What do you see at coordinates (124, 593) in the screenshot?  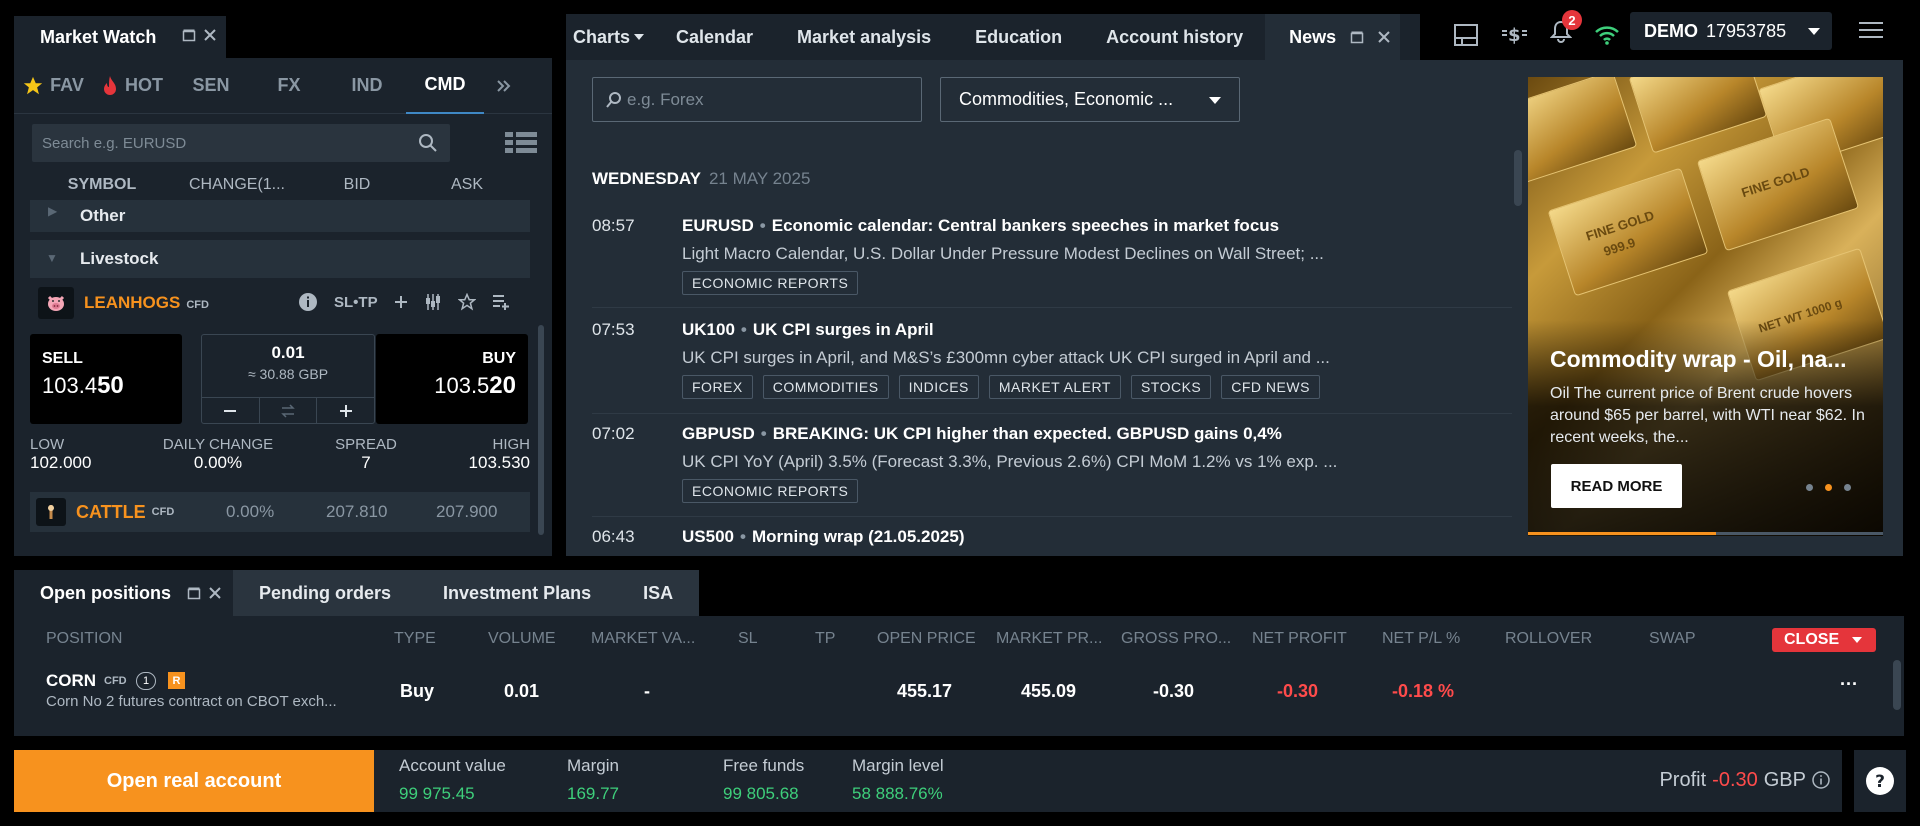 I see `tab-open-positions: Open positions` at bounding box center [124, 593].